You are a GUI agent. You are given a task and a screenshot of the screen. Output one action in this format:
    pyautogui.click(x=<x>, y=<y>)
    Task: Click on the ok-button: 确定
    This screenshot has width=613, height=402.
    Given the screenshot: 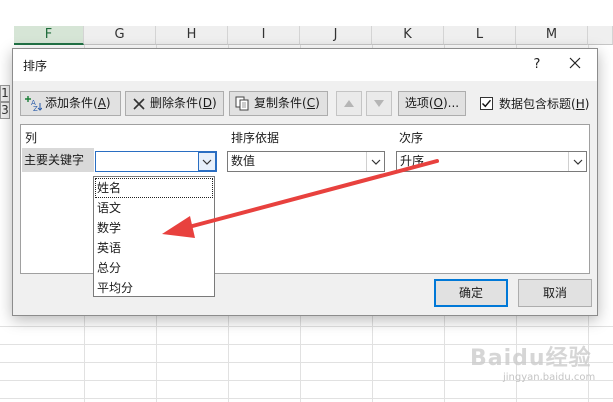 What is the action you would take?
    pyautogui.click(x=471, y=293)
    